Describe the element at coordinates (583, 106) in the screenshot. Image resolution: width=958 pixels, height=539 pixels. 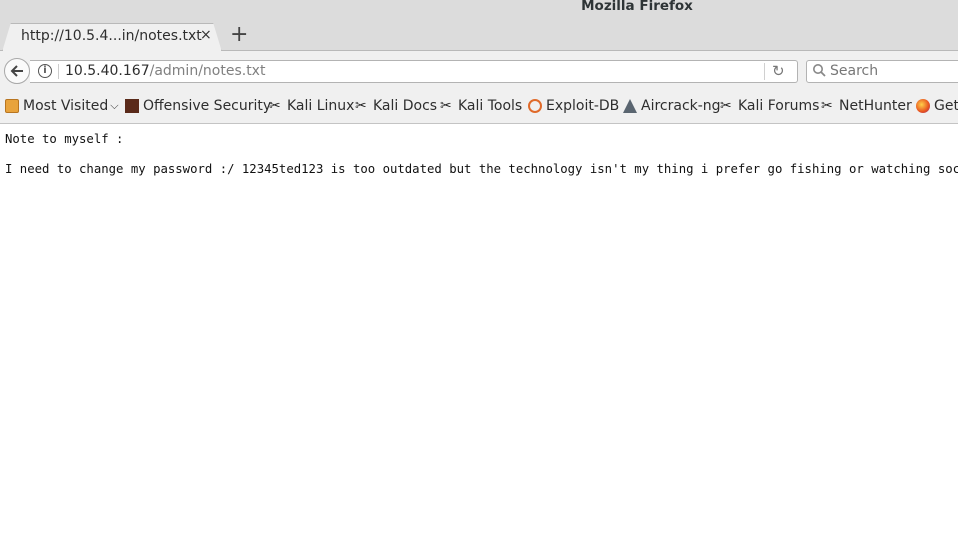
I see `bookmark-label: Exploit-DB` at that location.